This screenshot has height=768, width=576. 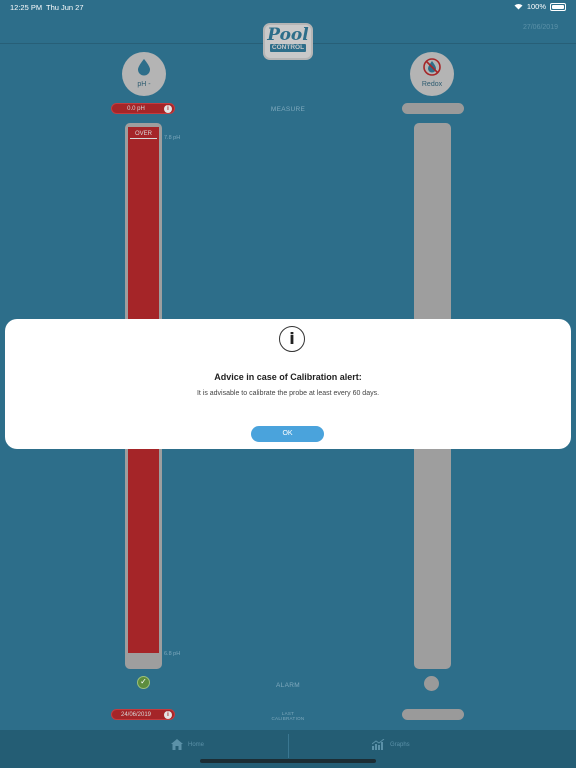 I want to click on ph-calibration-date: 24/06/2019, so click(x=136, y=715).